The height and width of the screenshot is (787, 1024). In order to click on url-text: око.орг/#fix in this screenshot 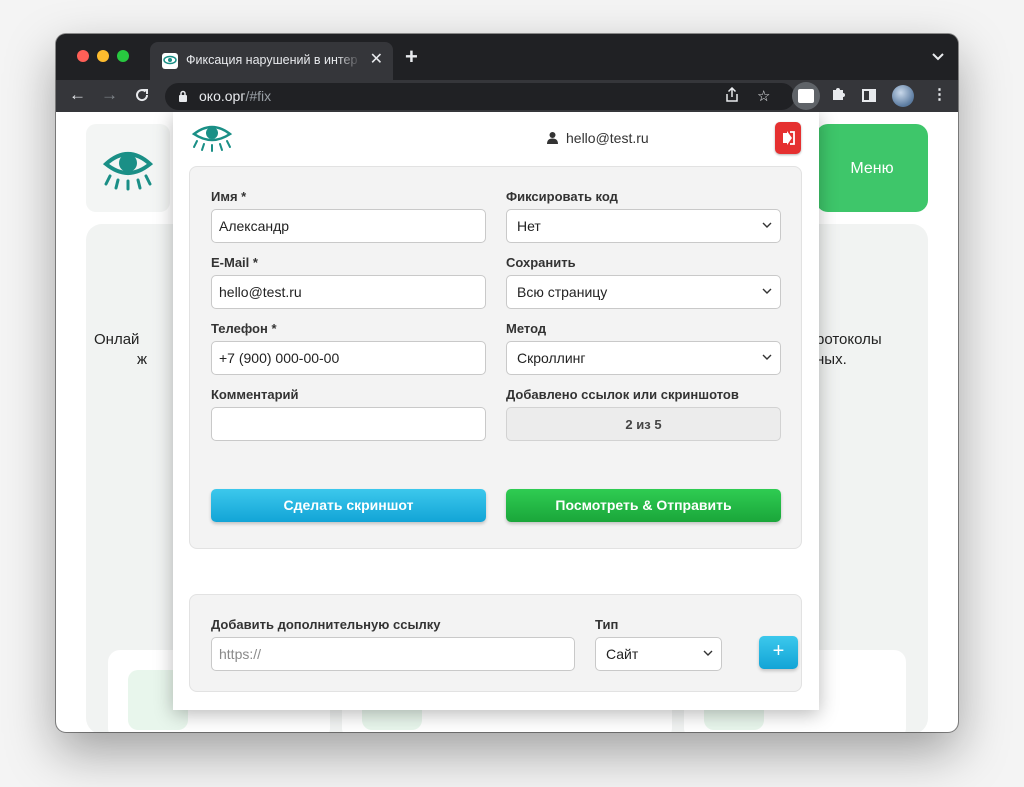, I will do `click(235, 96)`.